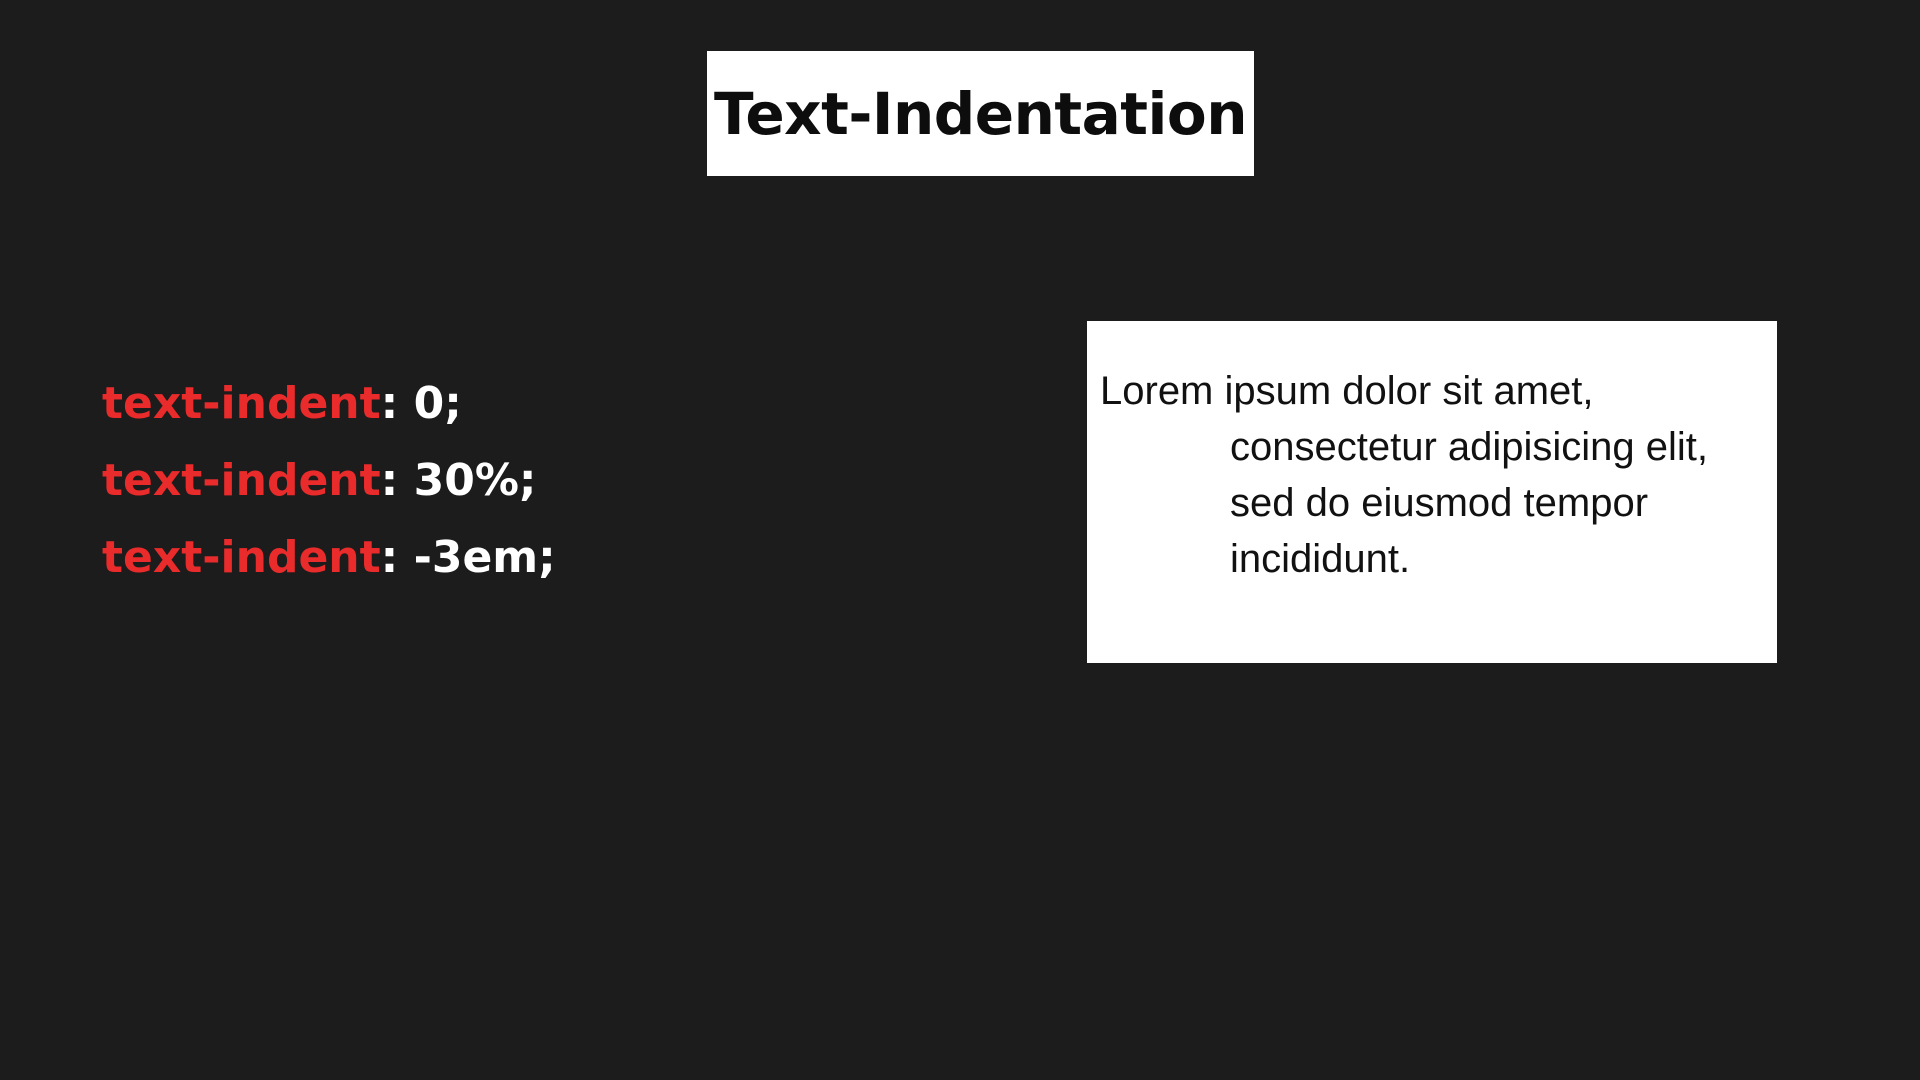  What do you see at coordinates (477, 557) in the screenshot?
I see `css-value: -3em;` at bounding box center [477, 557].